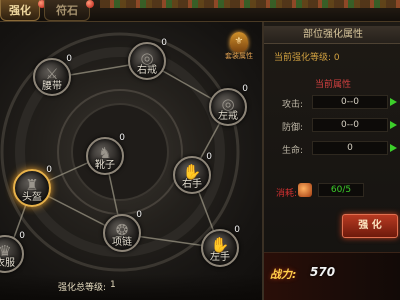 This screenshot has height=300, width=400. Describe the element at coordinates (305, 190) in the screenshot. I see `strengthen-stone-icon` at that location.